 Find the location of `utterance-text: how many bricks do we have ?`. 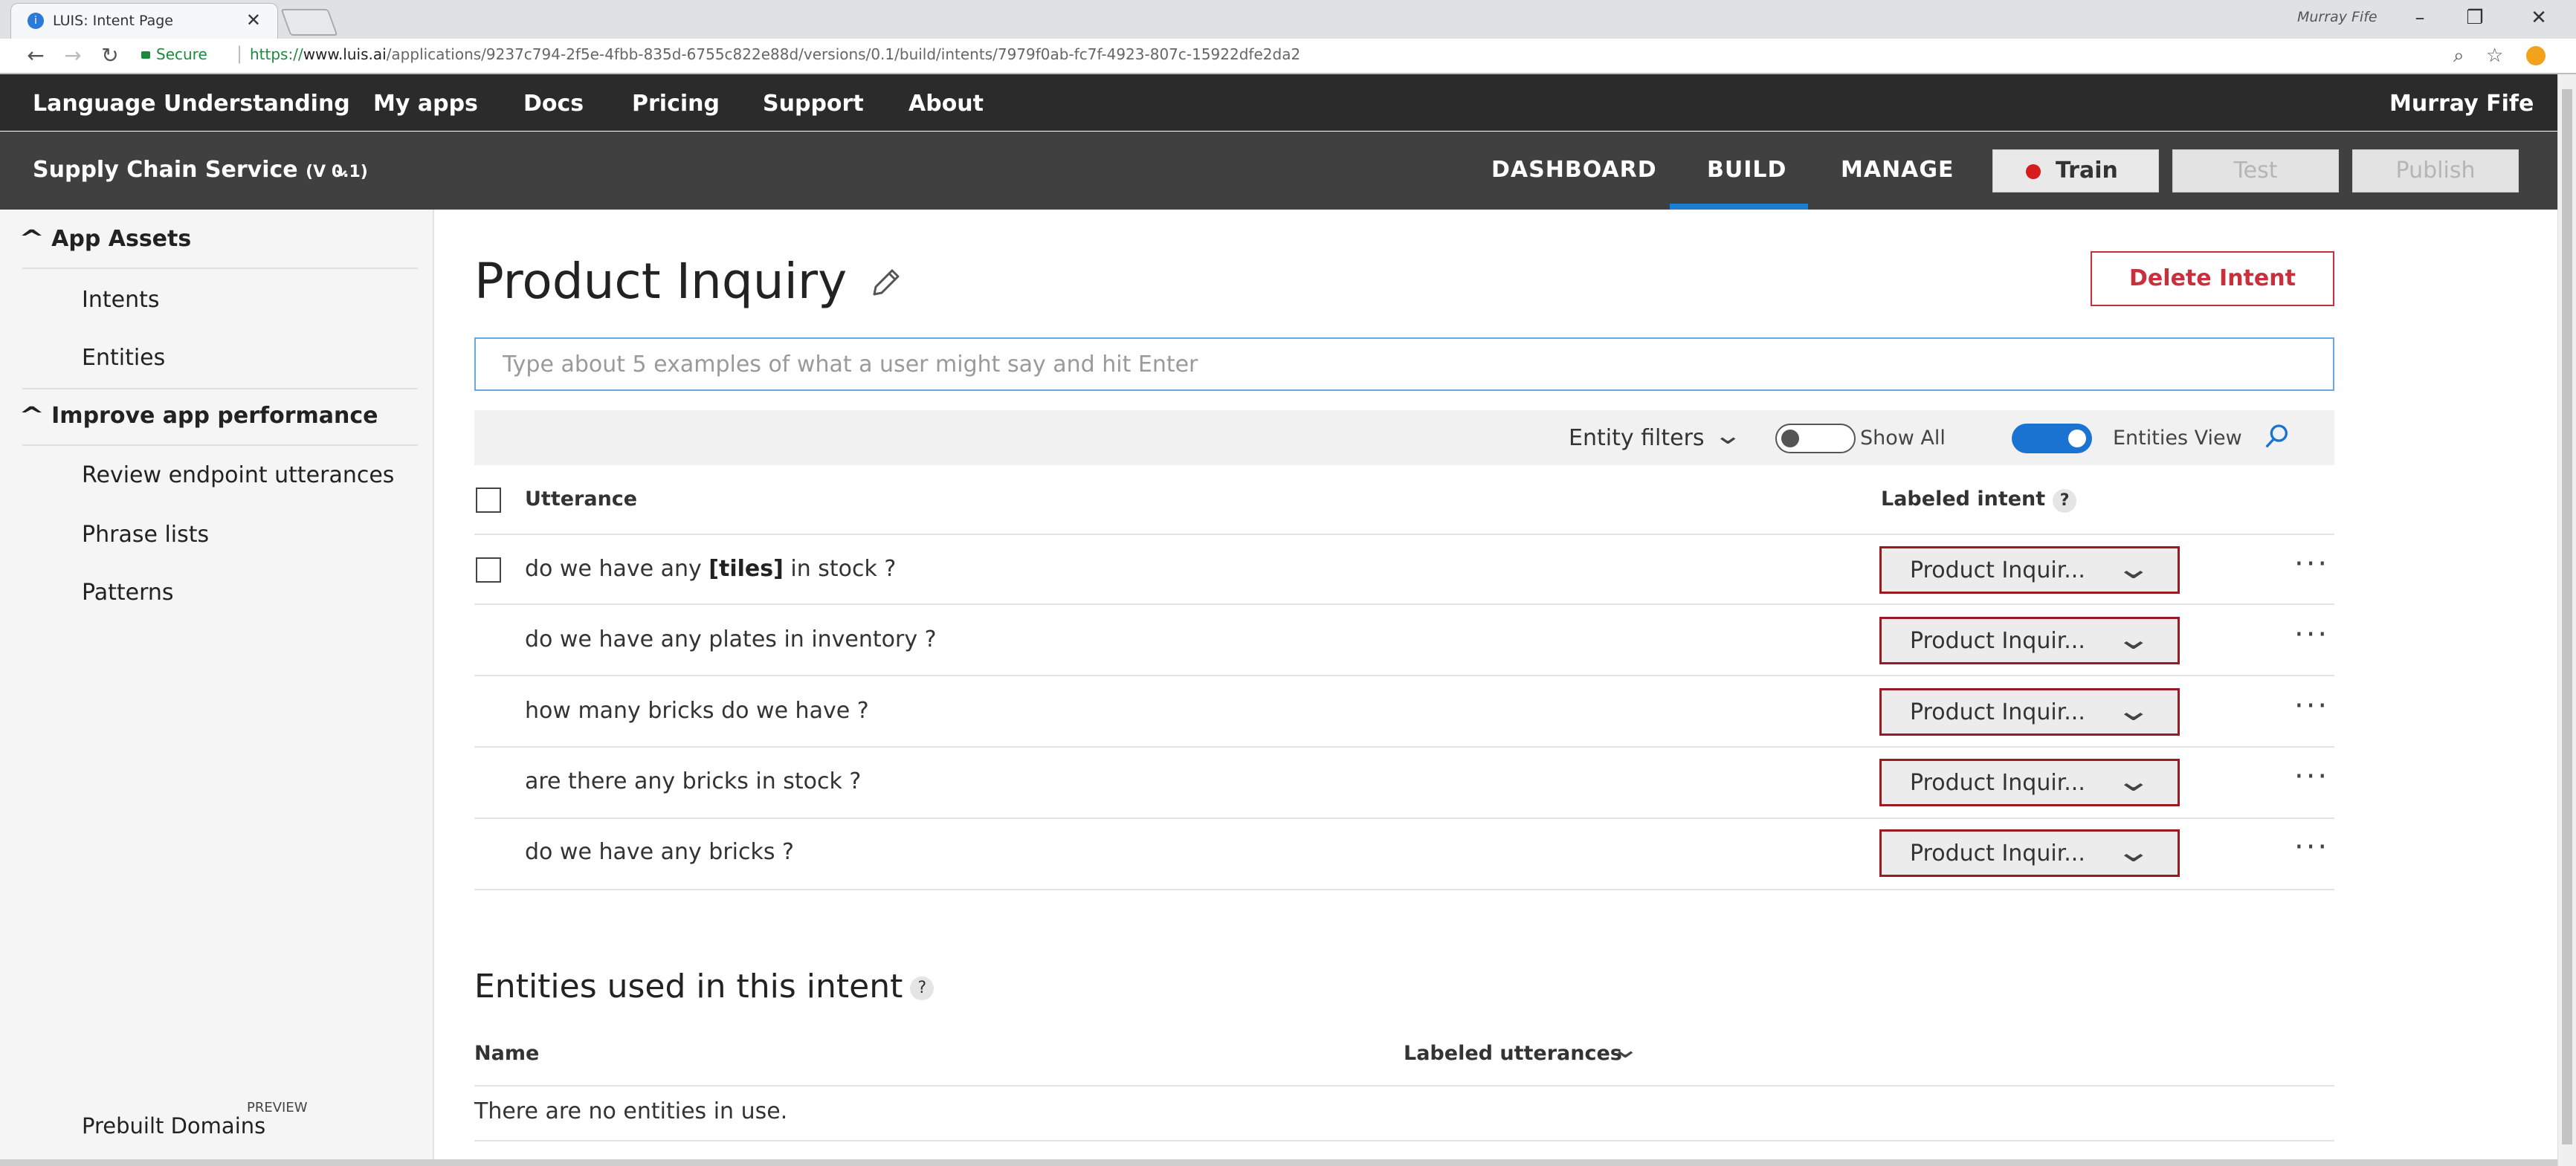

utterance-text: how many bricks do we have ? is located at coordinates (697, 711).